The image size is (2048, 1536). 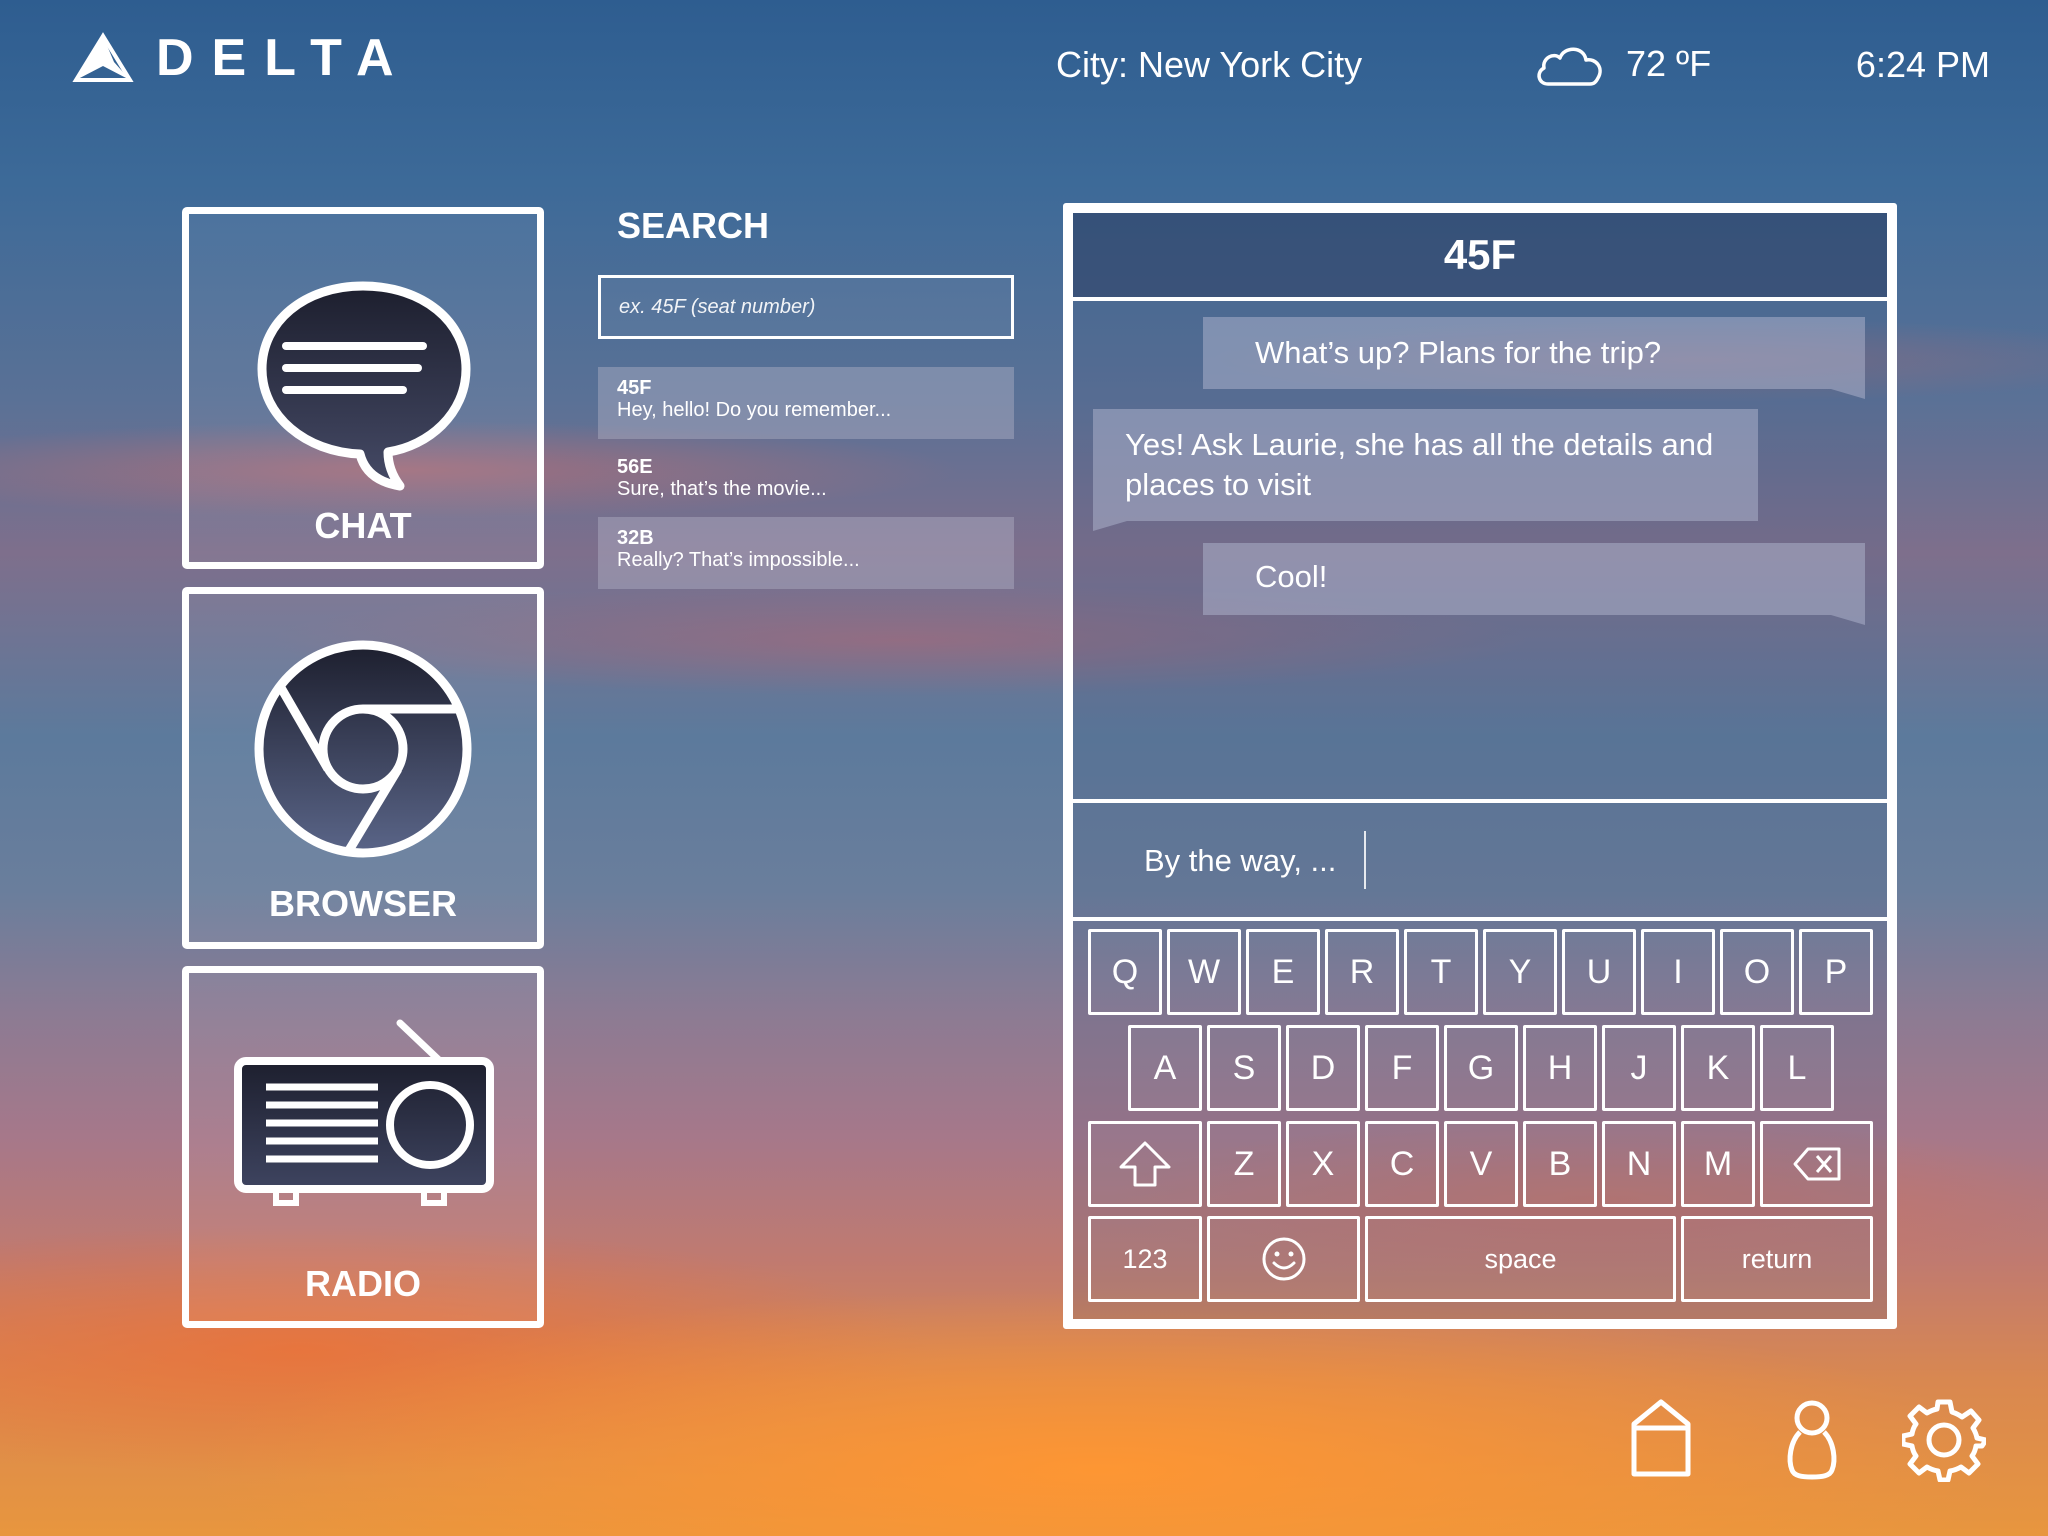 I want to click on conversation-seat: 45F, so click(x=634, y=388).